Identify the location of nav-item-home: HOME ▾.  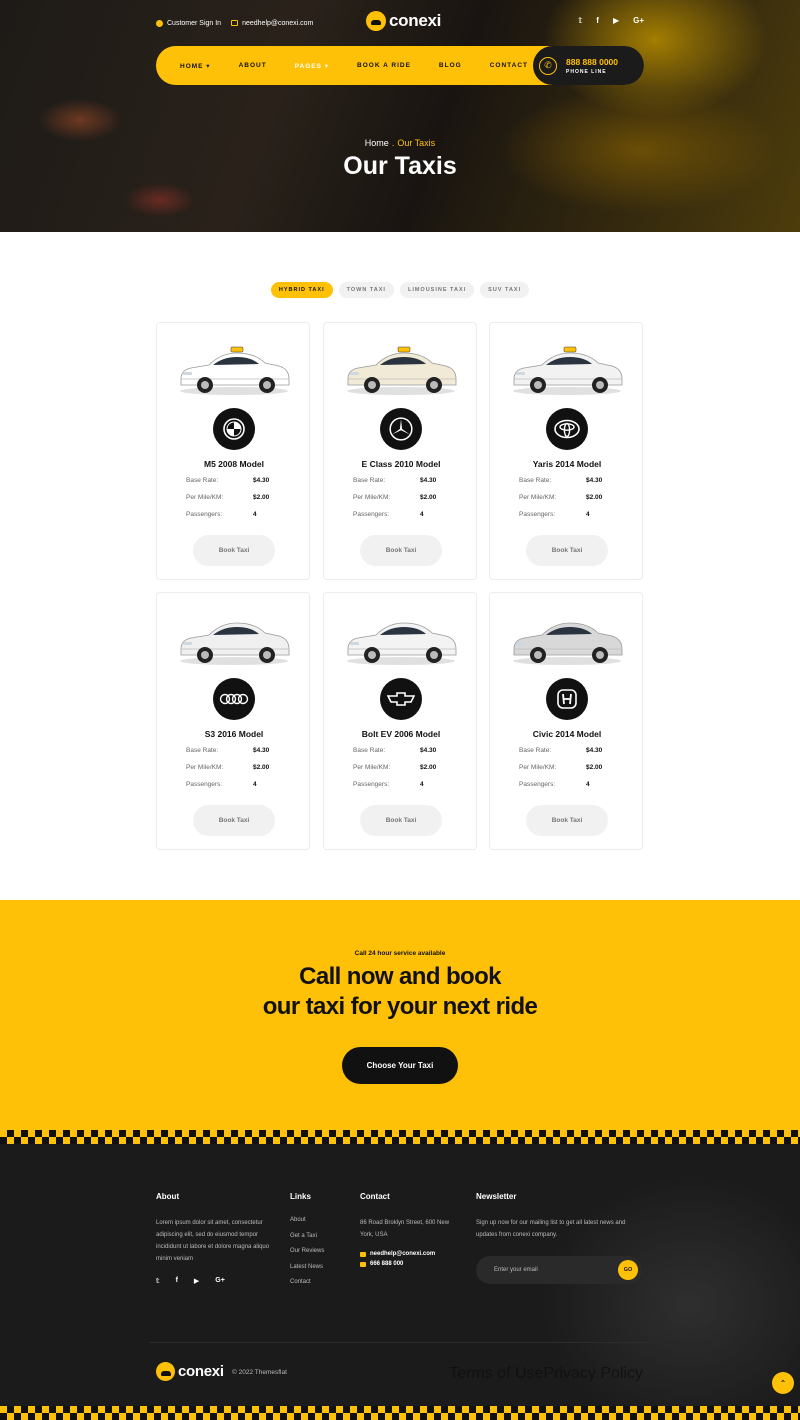
(195, 66).